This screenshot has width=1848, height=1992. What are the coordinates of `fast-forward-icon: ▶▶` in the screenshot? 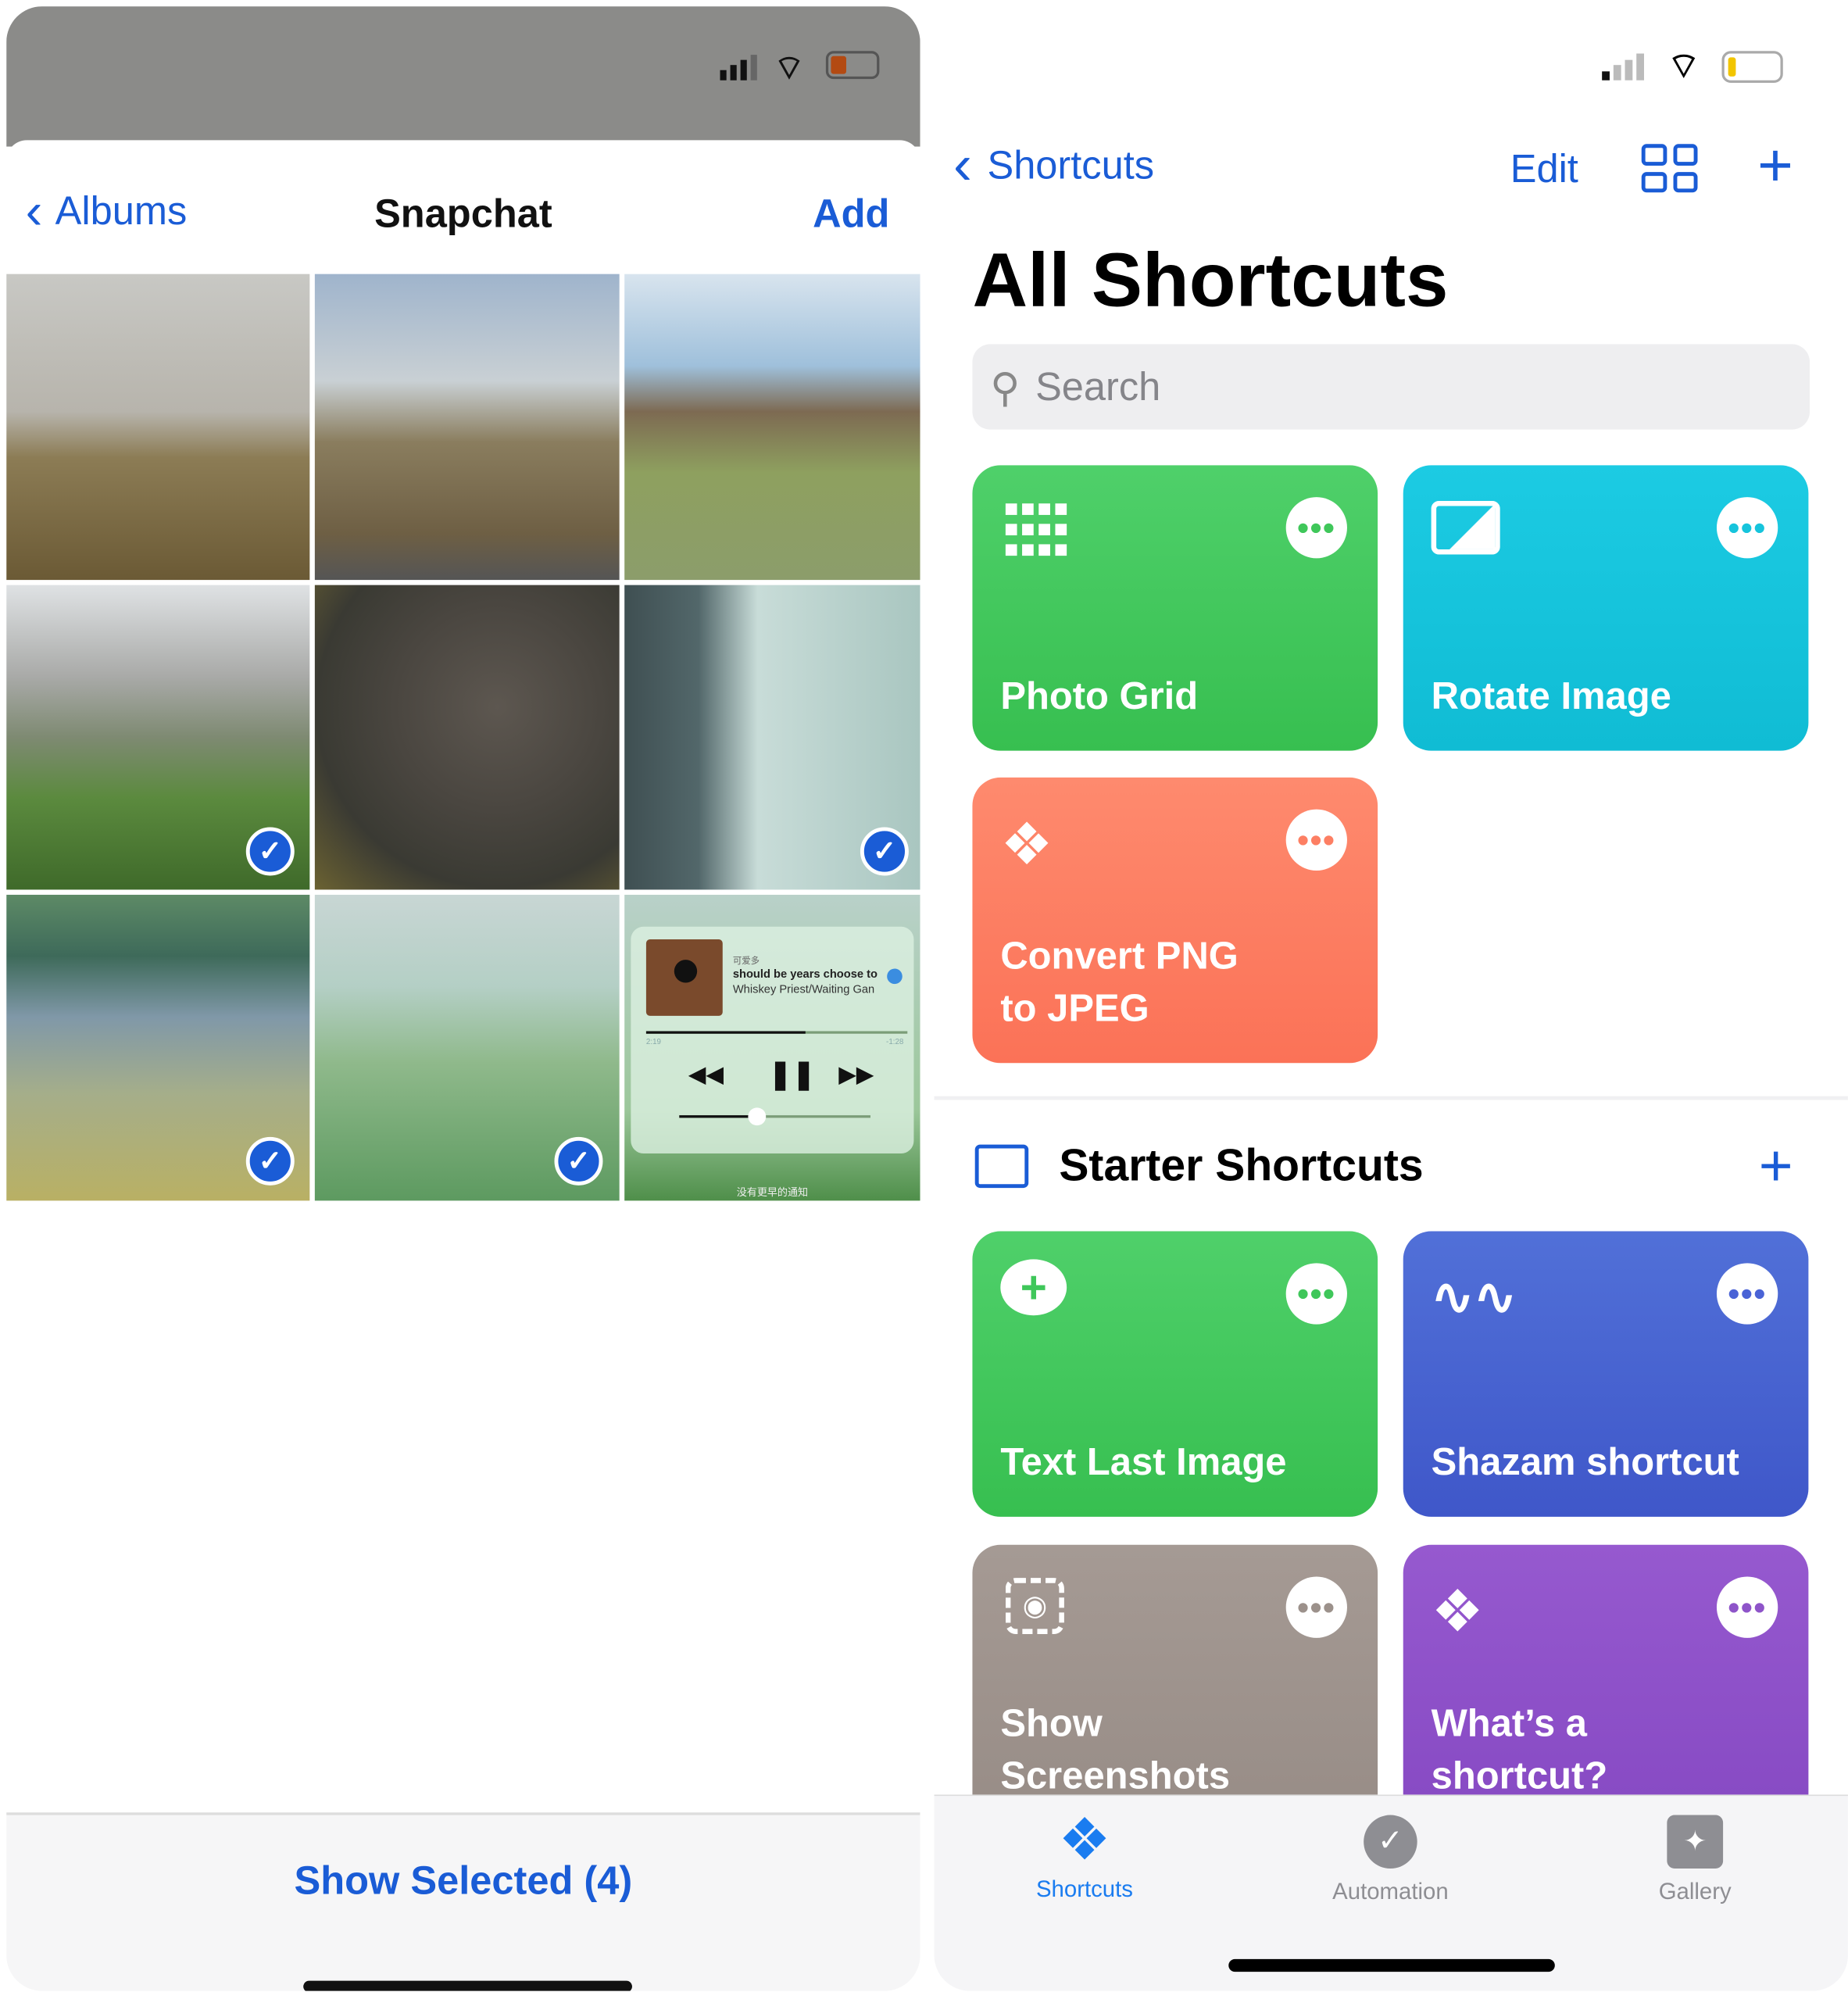 It's located at (856, 1075).